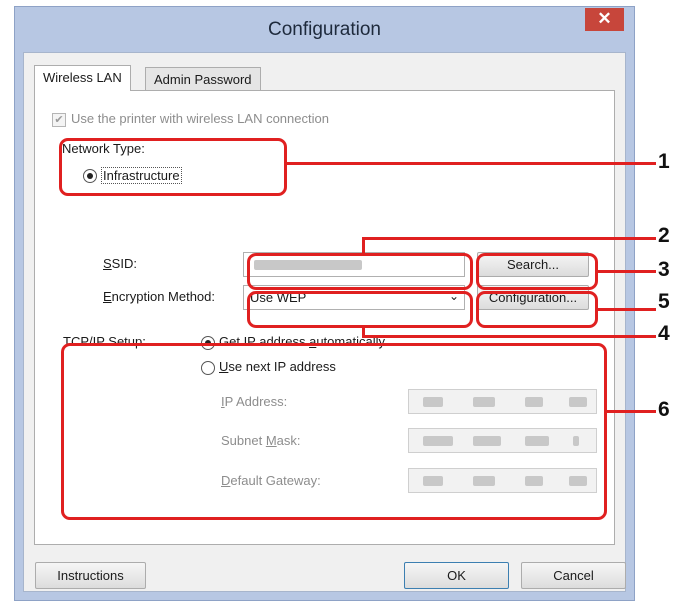 The width and height of the screenshot is (677, 603). Describe the element at coordinates (59, 120) in the screenshot. I see `use-printer-checkbox: ✔` at that location.